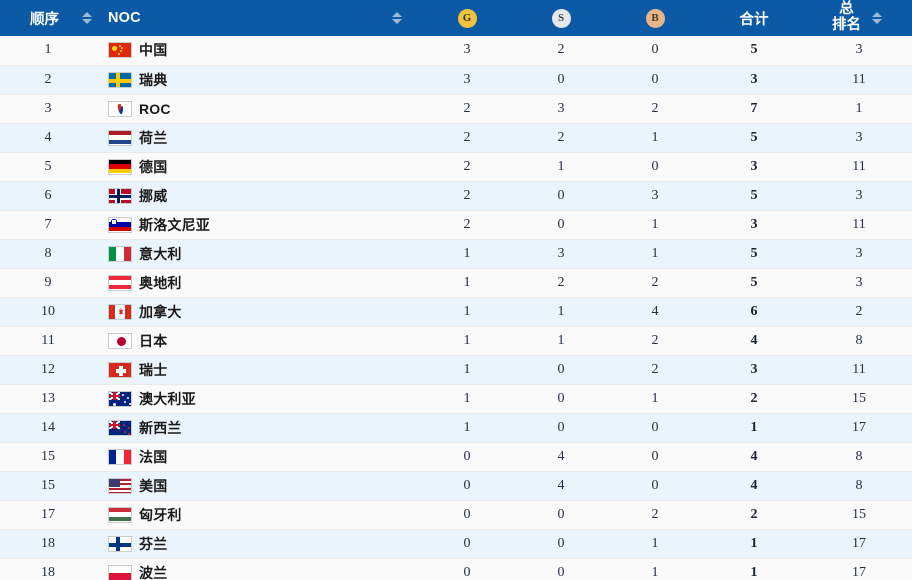 The height and width of the screenshot is (580, 912). I want to click on cell-noc: 中国, so click(258, 51).